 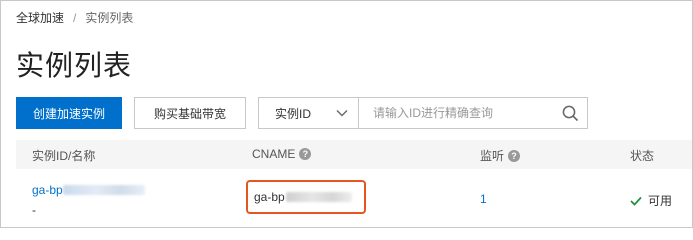 What do you see at coordinates (500, 155) in the screenshot?
I see `column-header-listeners: 监听 ?` at bounding box center [500, 155].